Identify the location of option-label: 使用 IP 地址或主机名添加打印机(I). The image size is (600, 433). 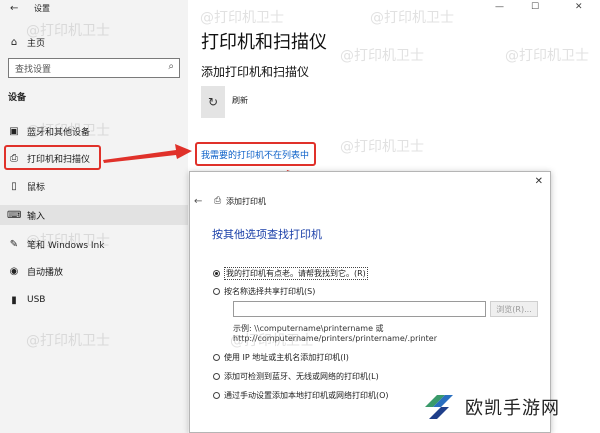
(286, 357).